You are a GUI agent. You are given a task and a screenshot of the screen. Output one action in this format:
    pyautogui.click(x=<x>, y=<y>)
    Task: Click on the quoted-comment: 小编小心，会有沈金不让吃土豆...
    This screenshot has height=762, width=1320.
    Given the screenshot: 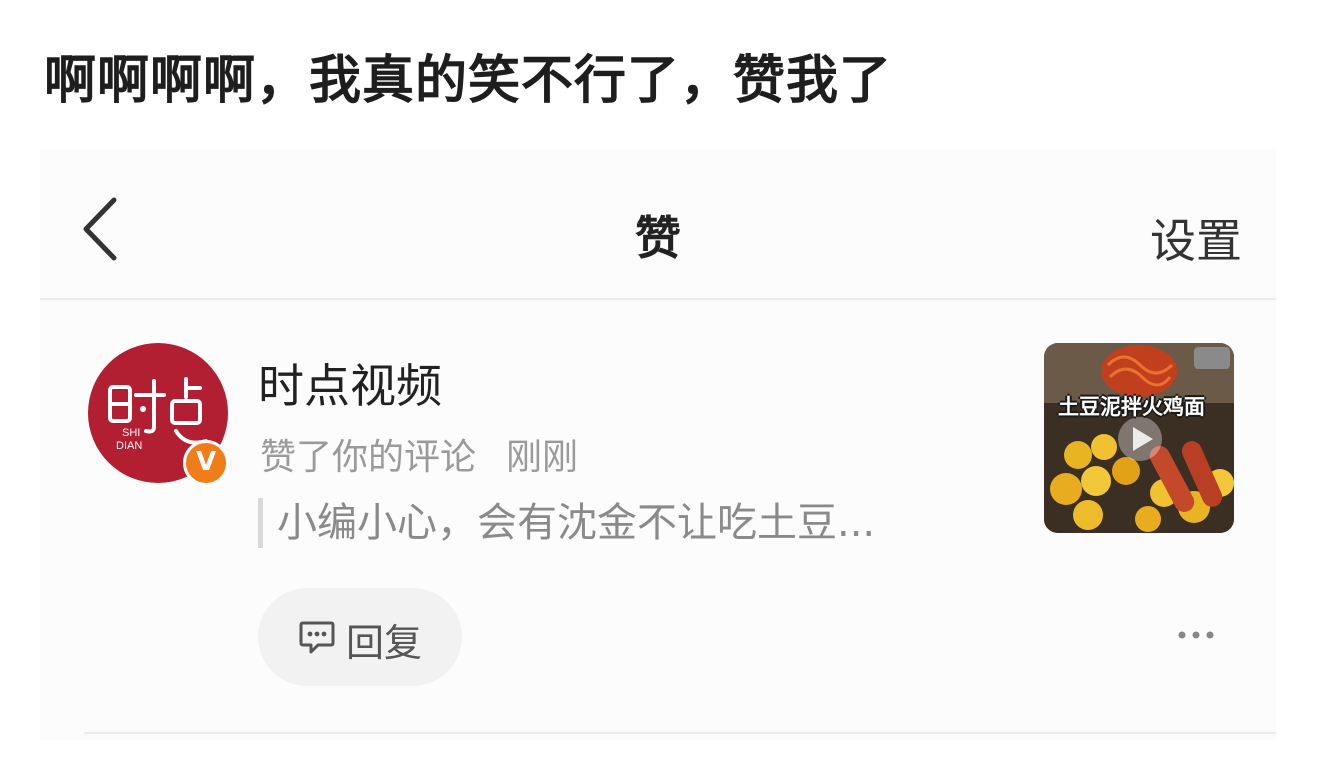 What is the action you would take?
    pyautogui.click(x=566, y=523)
    